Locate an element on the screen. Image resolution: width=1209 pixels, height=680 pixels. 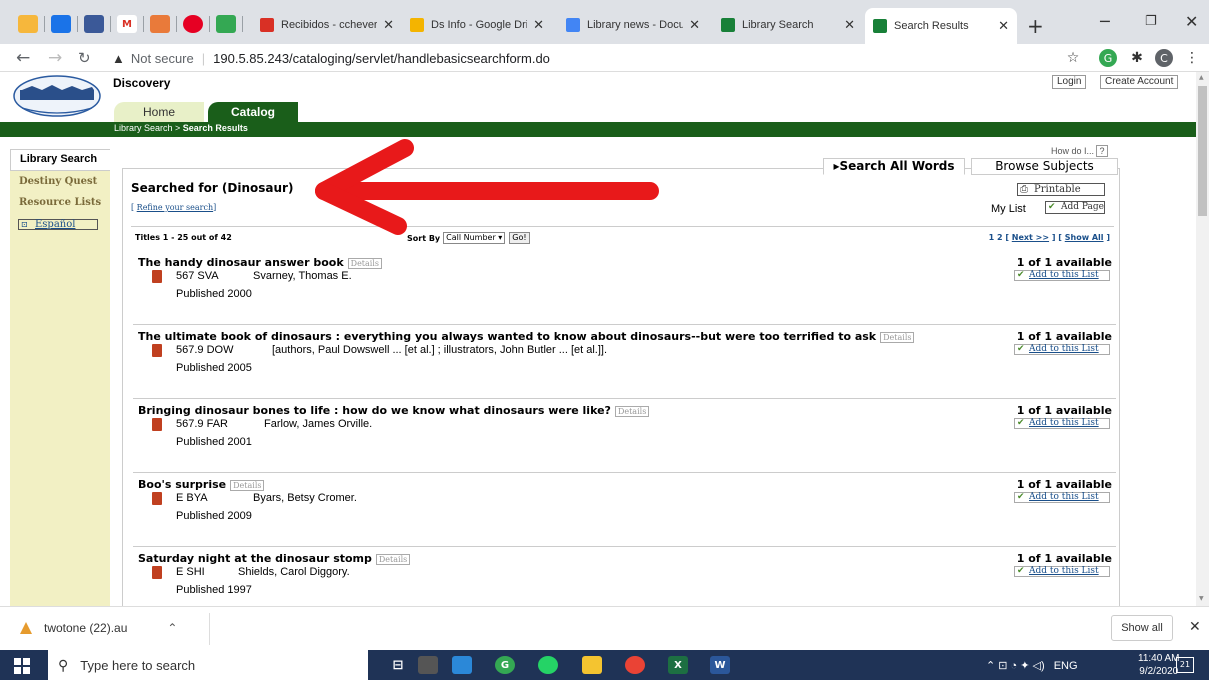
chrome-extension-icon: G is located at coordinates (505, 665).